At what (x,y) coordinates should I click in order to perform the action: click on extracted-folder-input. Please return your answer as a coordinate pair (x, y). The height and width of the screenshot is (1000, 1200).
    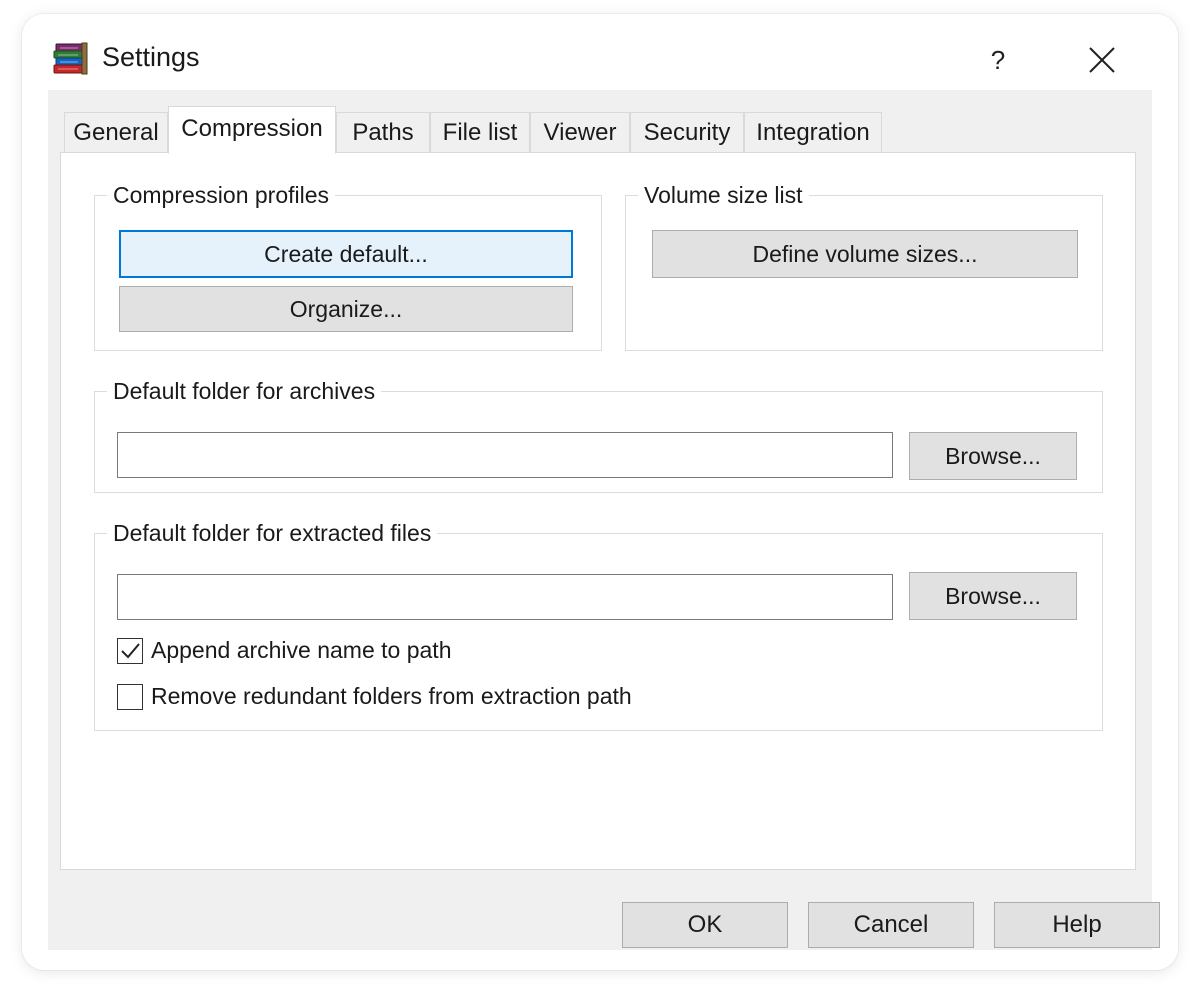
    Looking at the image, I should click on (505, 597).